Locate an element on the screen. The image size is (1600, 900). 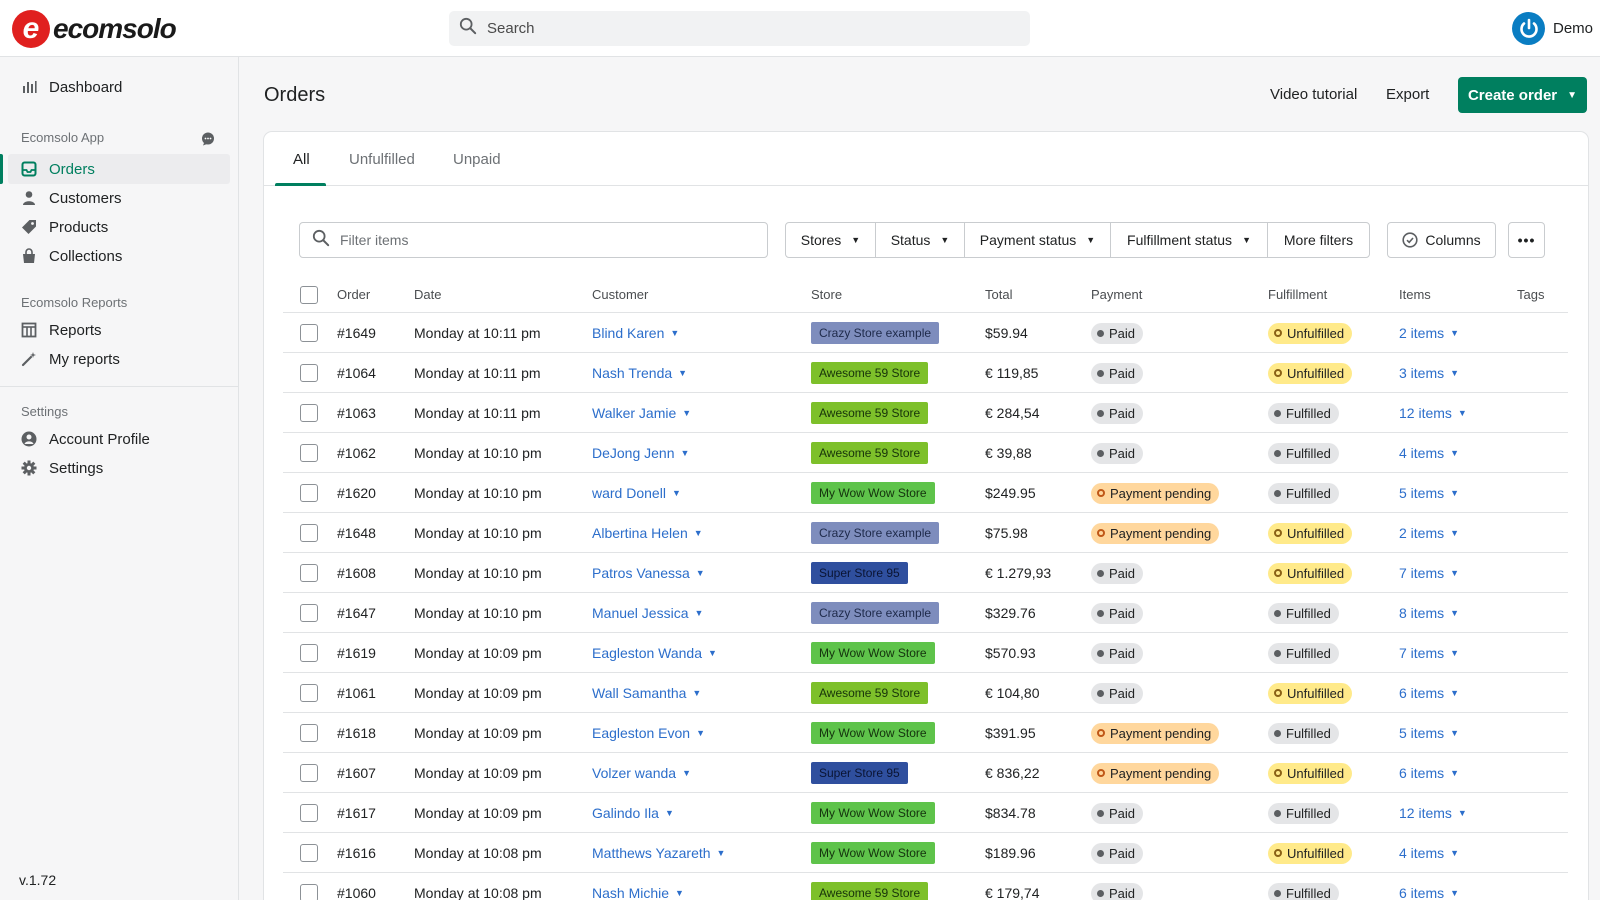
chat-icon is located at coordinates (208, 139).